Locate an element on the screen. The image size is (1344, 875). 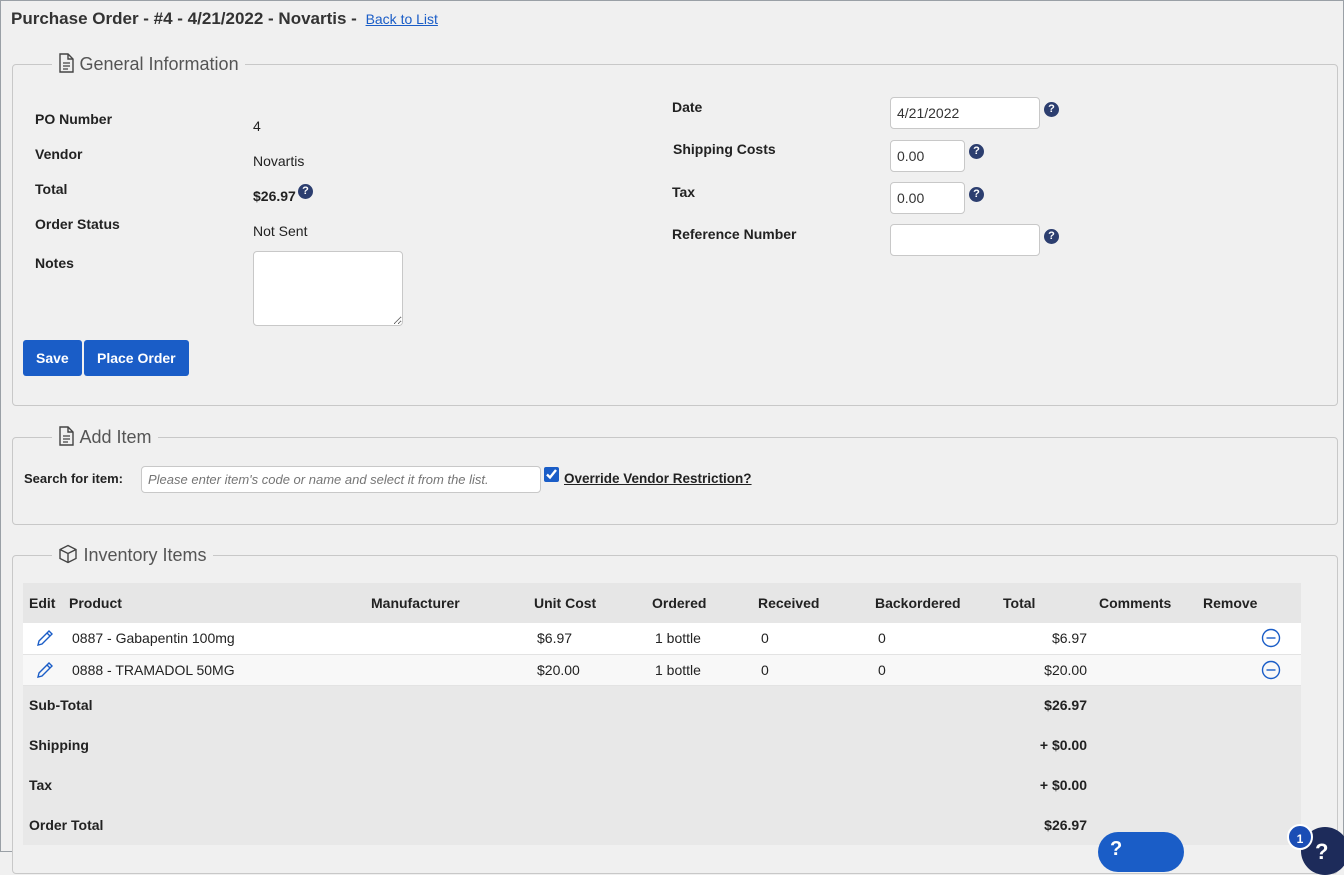
general-information-legend: General Information is located at coordinates (148, 64).